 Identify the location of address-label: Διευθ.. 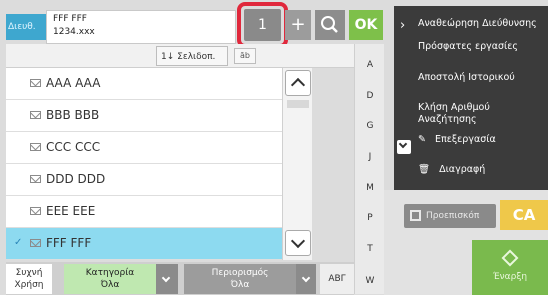
(26, 27).